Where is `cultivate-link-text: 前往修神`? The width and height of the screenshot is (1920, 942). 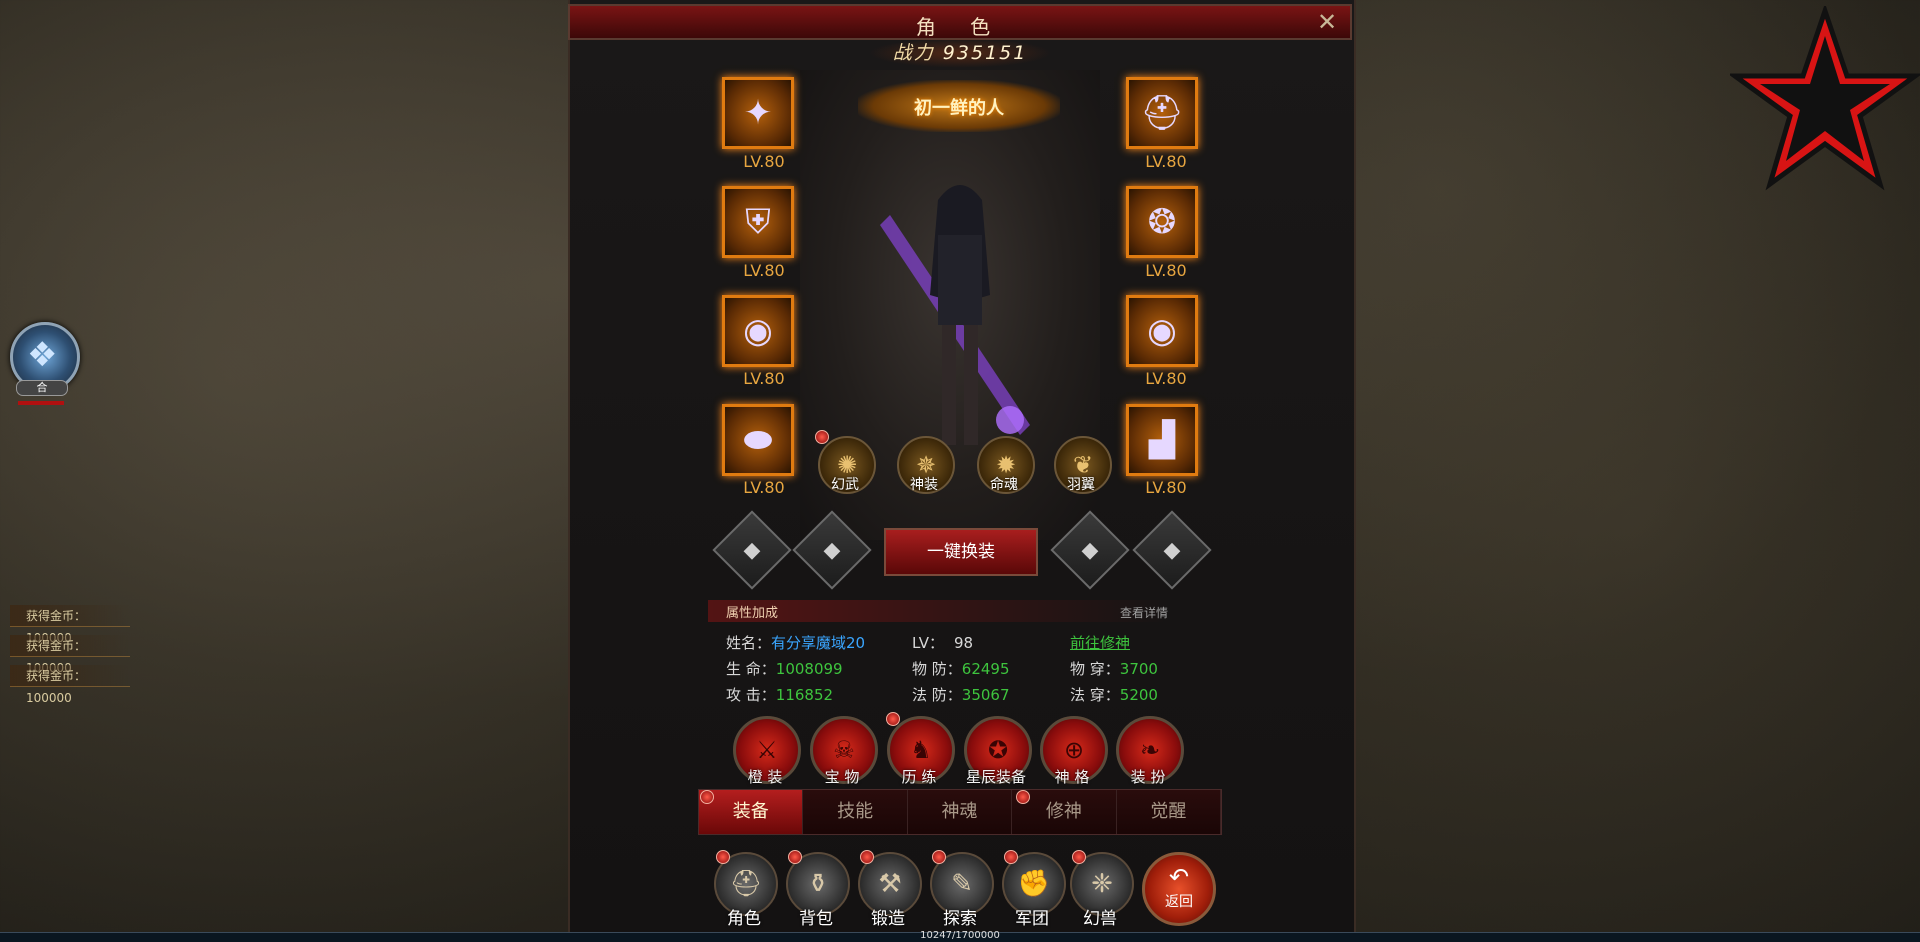
cultivate-link-text: 前往修神 is located at coordinates (1100, 643).